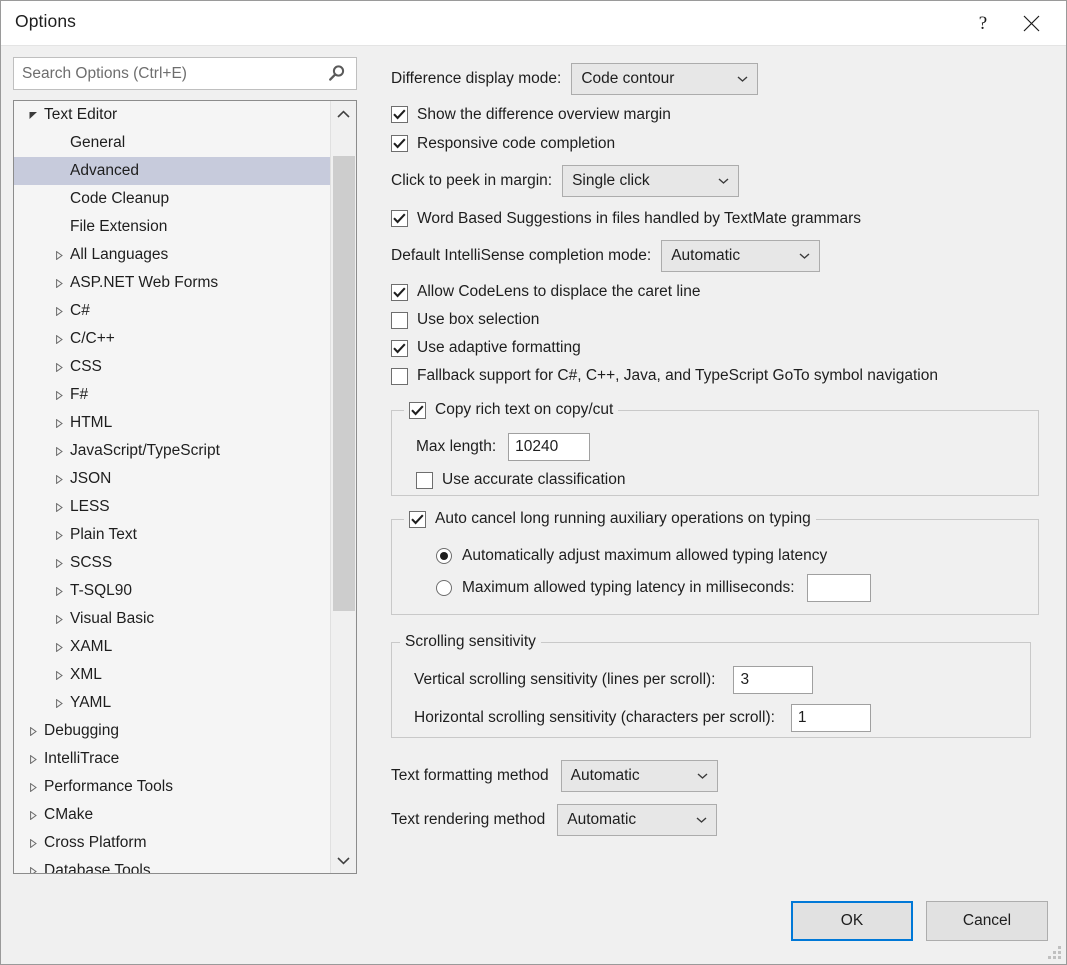 This screenshot has width=1067, height=965. What do you see at coordinates (651, 181) in the screenshot?
I see `click-to-peek-dropdown: Single click` at bounding box center [651, 181].